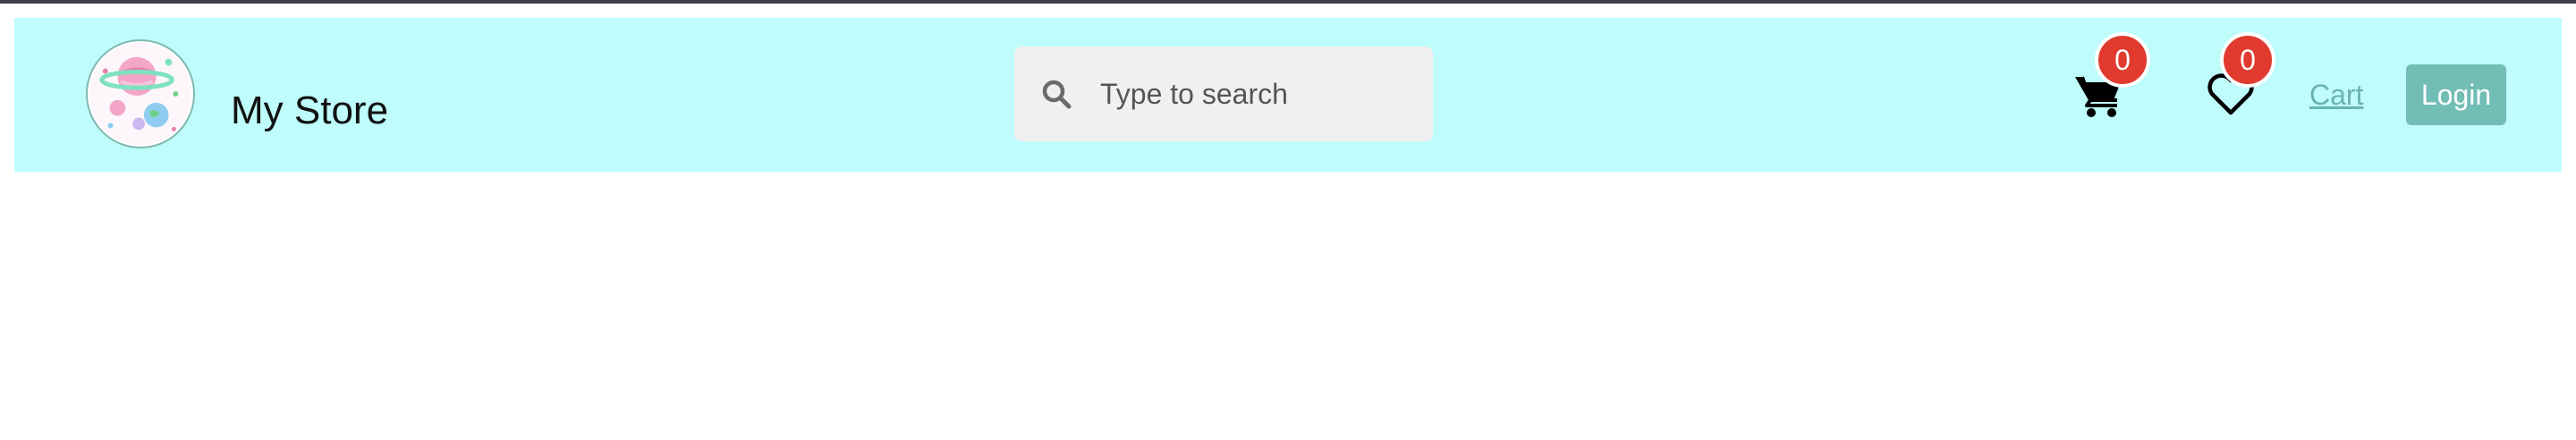  What do you see at coordinates (1256, 93) in the screenshot?
I see `search-input` at bounding box center [1256, 93].